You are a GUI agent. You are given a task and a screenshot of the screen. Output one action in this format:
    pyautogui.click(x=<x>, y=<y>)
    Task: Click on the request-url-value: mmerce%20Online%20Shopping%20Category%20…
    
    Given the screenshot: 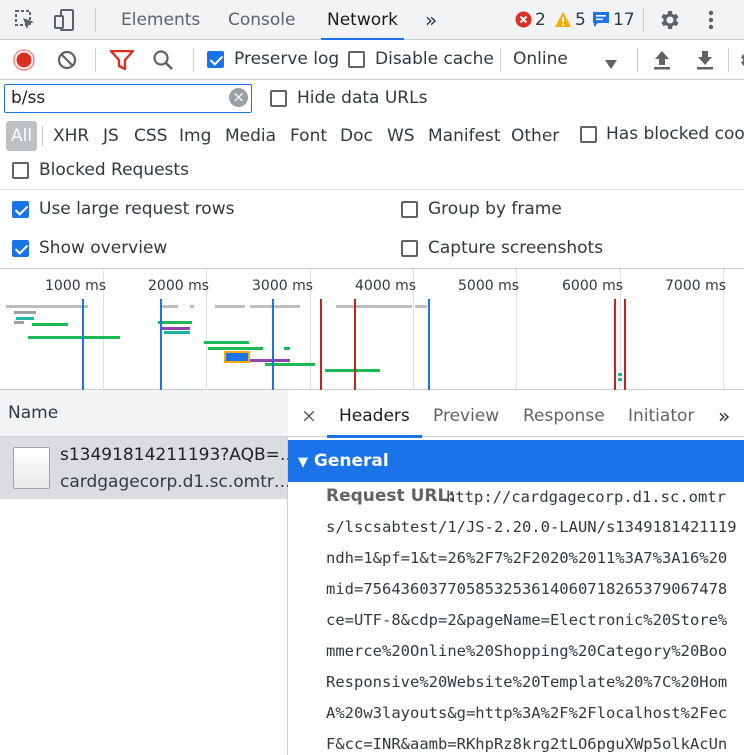 What is the action you would take?
    pyautogui.click(x=527, y=651)
    